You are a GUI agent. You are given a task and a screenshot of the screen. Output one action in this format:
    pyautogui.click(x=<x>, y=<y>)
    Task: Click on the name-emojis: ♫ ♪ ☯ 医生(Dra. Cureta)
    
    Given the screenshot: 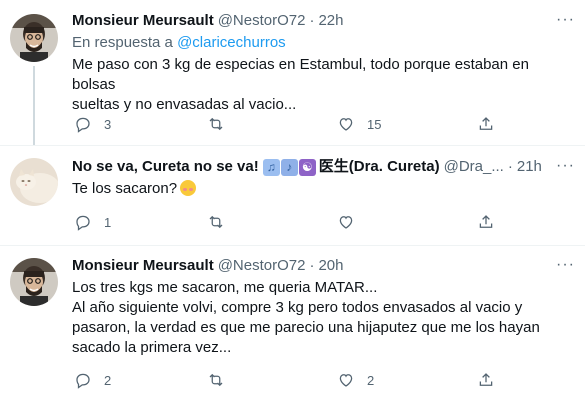 What is the action you would take?
    pyautogui.click(x=351, y=167)
    